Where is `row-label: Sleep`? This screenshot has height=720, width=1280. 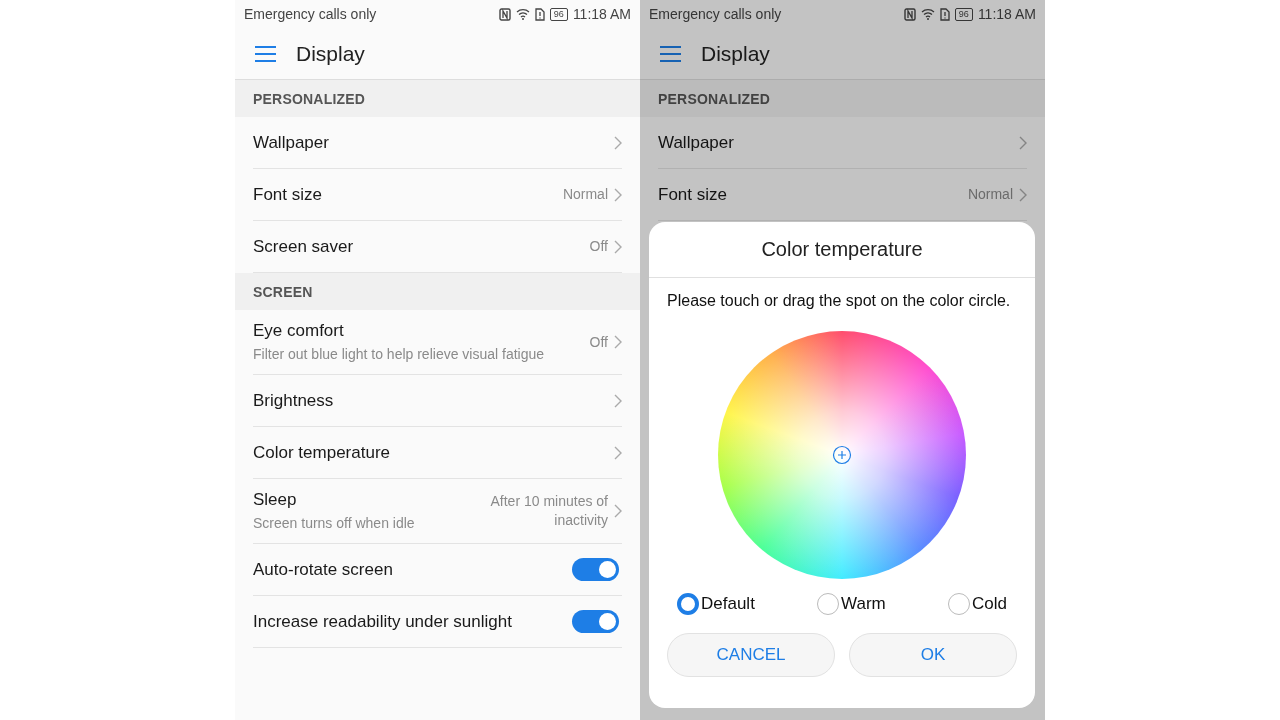 row-label: Sleep is located at coordinates (275, 499).